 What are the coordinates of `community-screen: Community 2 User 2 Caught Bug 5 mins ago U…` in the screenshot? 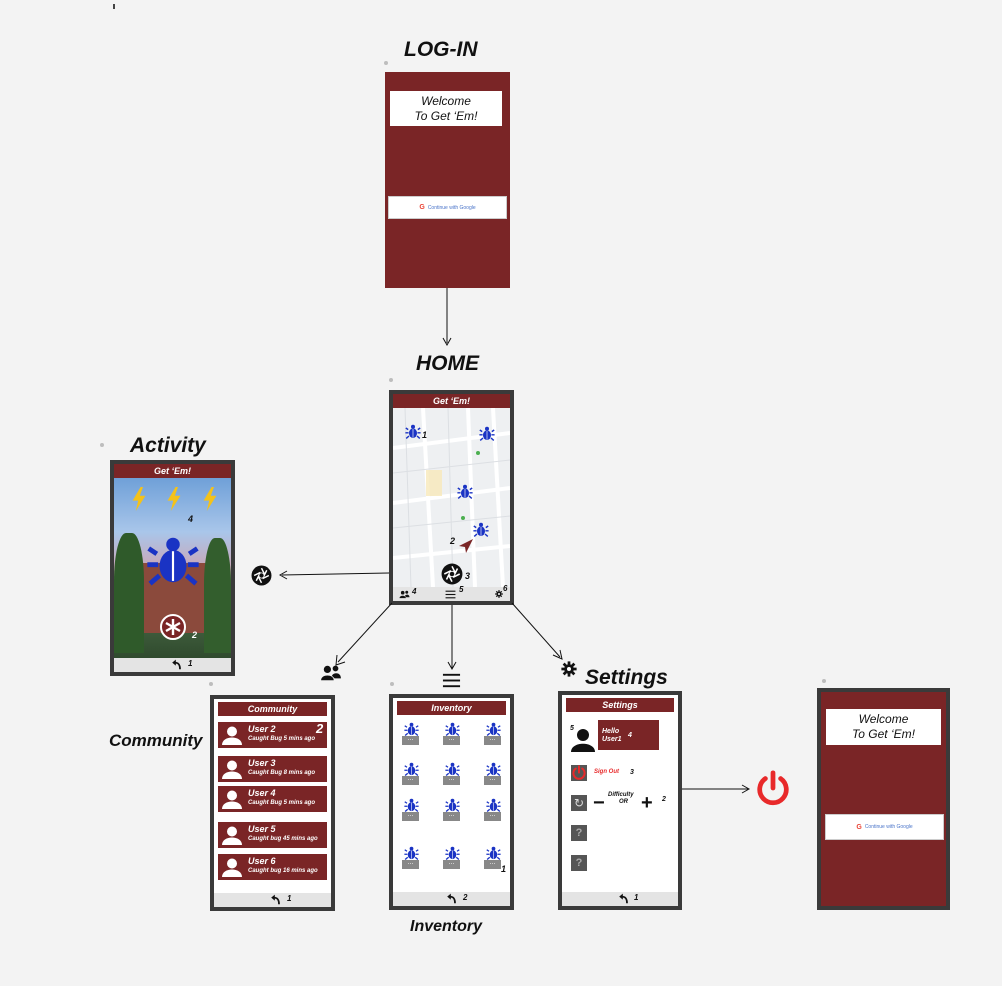 It's located at (272, 803).